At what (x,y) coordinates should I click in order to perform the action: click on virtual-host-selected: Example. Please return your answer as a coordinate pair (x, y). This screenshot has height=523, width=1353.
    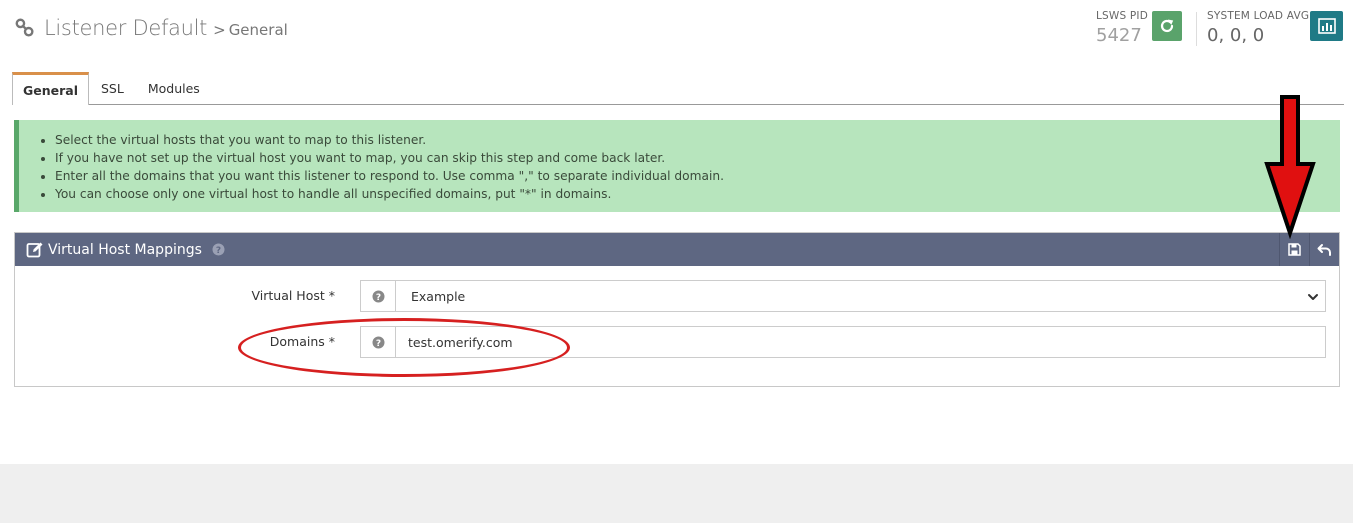
    Looking at the image, I should click on (438, 296).